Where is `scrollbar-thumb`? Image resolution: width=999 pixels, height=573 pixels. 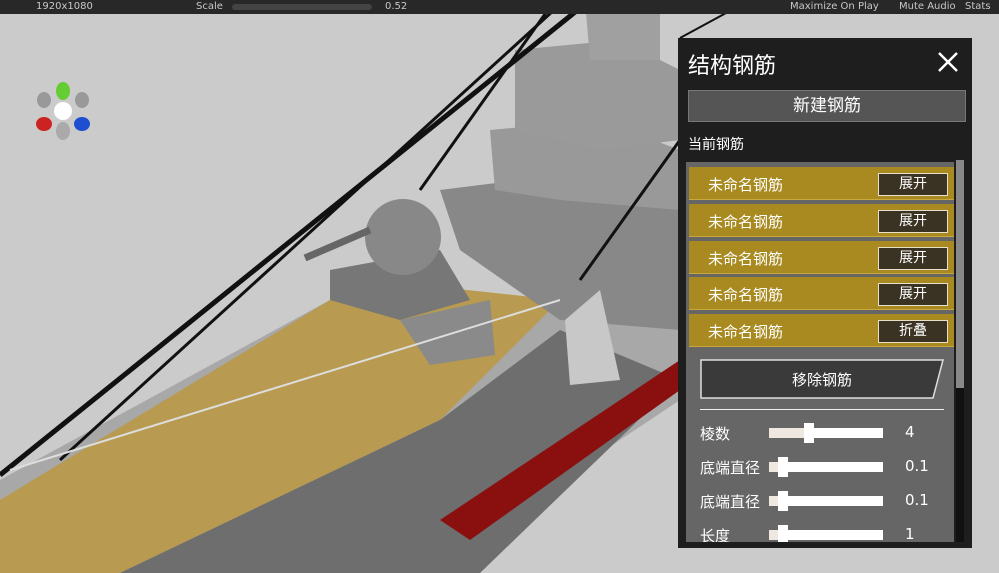
scrollbar-thumb is located at coordinates (960, 274).